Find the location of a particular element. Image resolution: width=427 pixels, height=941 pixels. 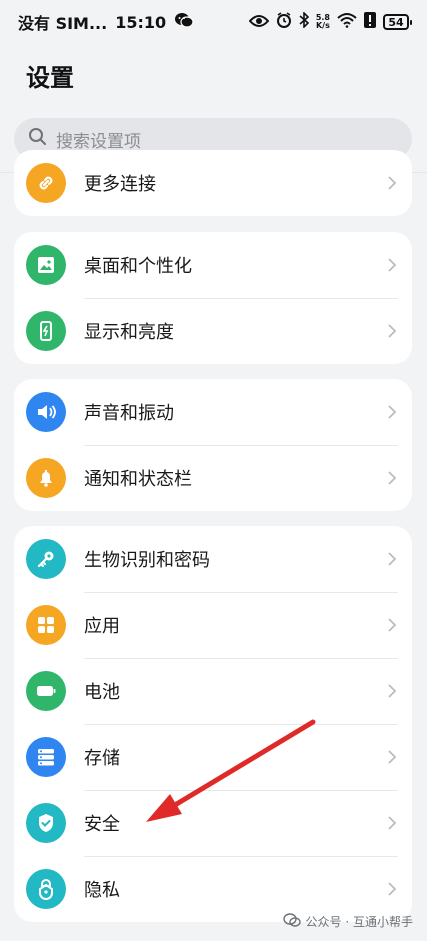

settings-item-label: 存储 is located at coordinates (102, 758).